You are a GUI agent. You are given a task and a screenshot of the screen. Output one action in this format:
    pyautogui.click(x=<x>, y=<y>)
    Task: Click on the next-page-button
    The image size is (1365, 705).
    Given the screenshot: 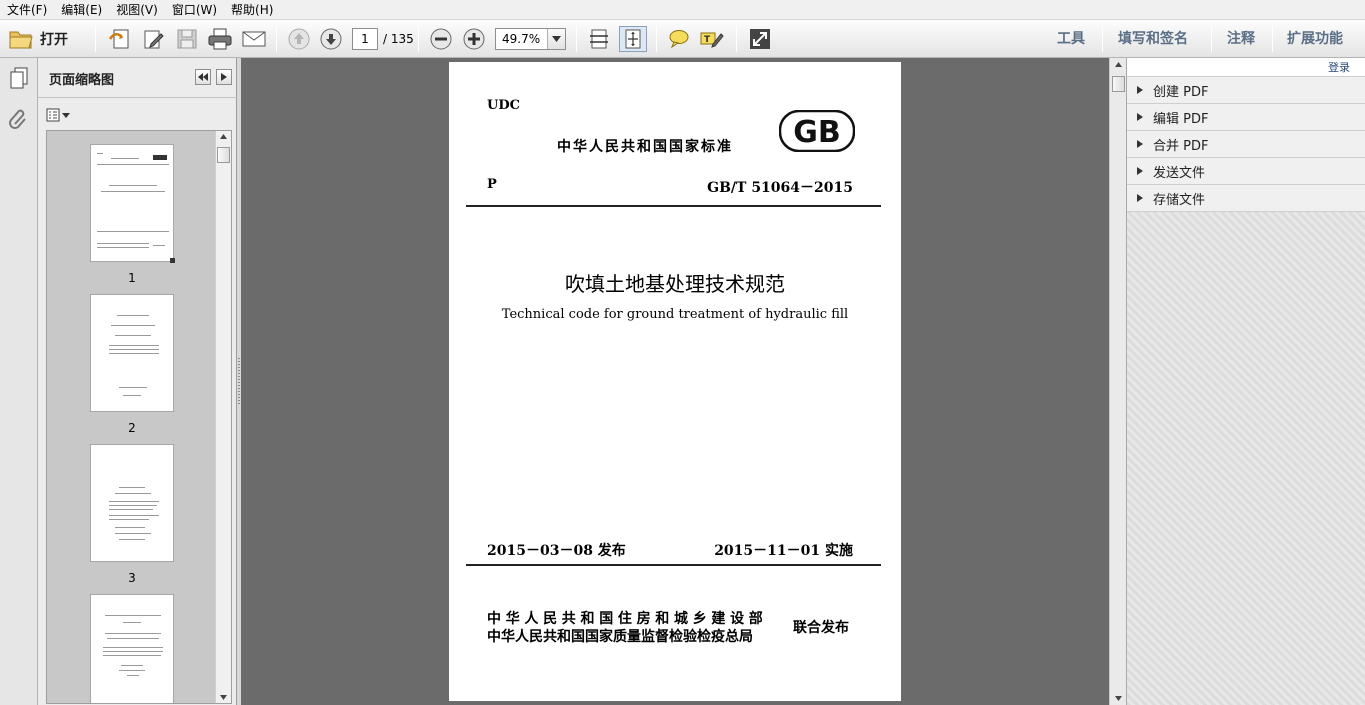 What is the action you would take?
    pyautogui.click(x=331, y=39)
    